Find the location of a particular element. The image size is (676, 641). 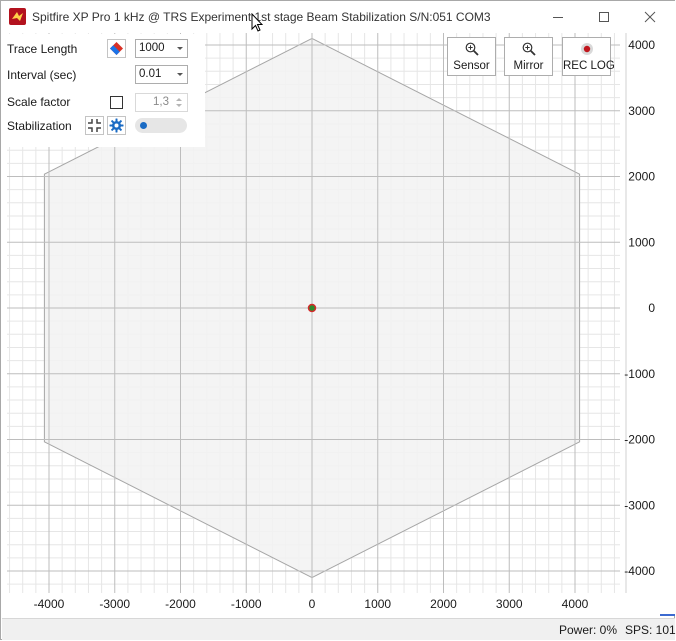

y-tick-label: 2000 is located at coordinates (641, 177).